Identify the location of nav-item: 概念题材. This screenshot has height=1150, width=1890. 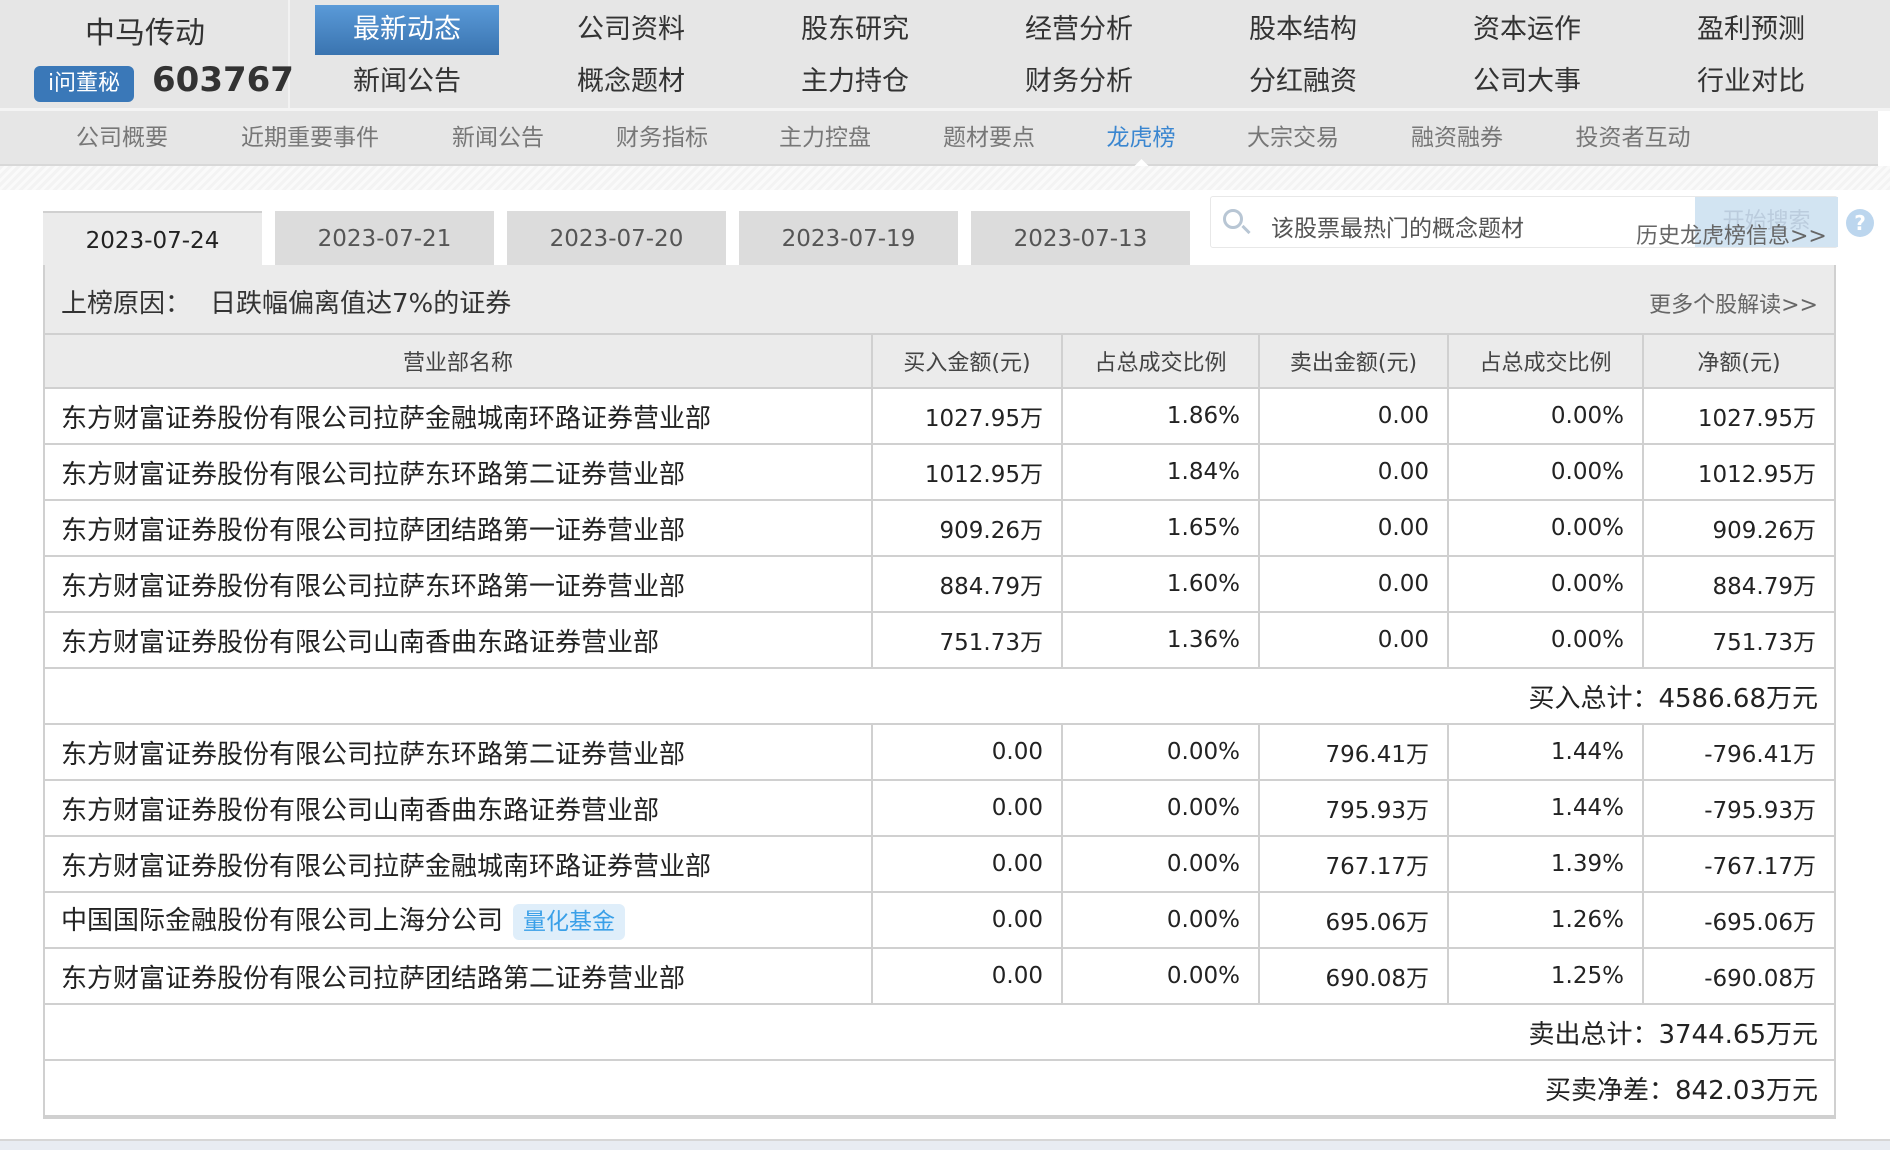
(631, 82).